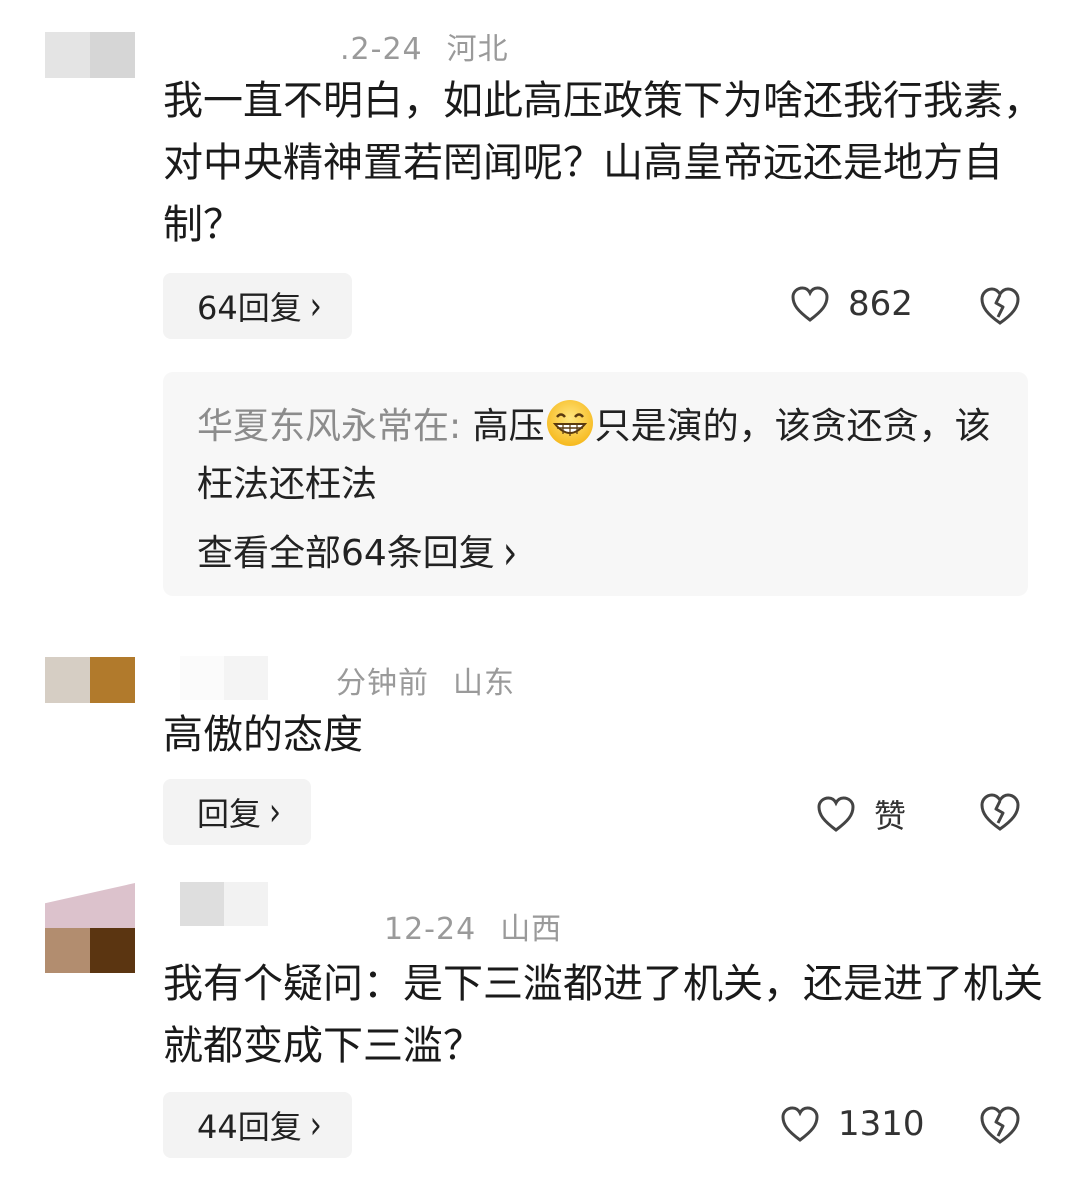 The width and height of the screenshot is (1080, 1185). What do you see at coordinates (249, 308) in the screenshot?
I see `replies-label: 64回复` at bounding box center [249, 308].